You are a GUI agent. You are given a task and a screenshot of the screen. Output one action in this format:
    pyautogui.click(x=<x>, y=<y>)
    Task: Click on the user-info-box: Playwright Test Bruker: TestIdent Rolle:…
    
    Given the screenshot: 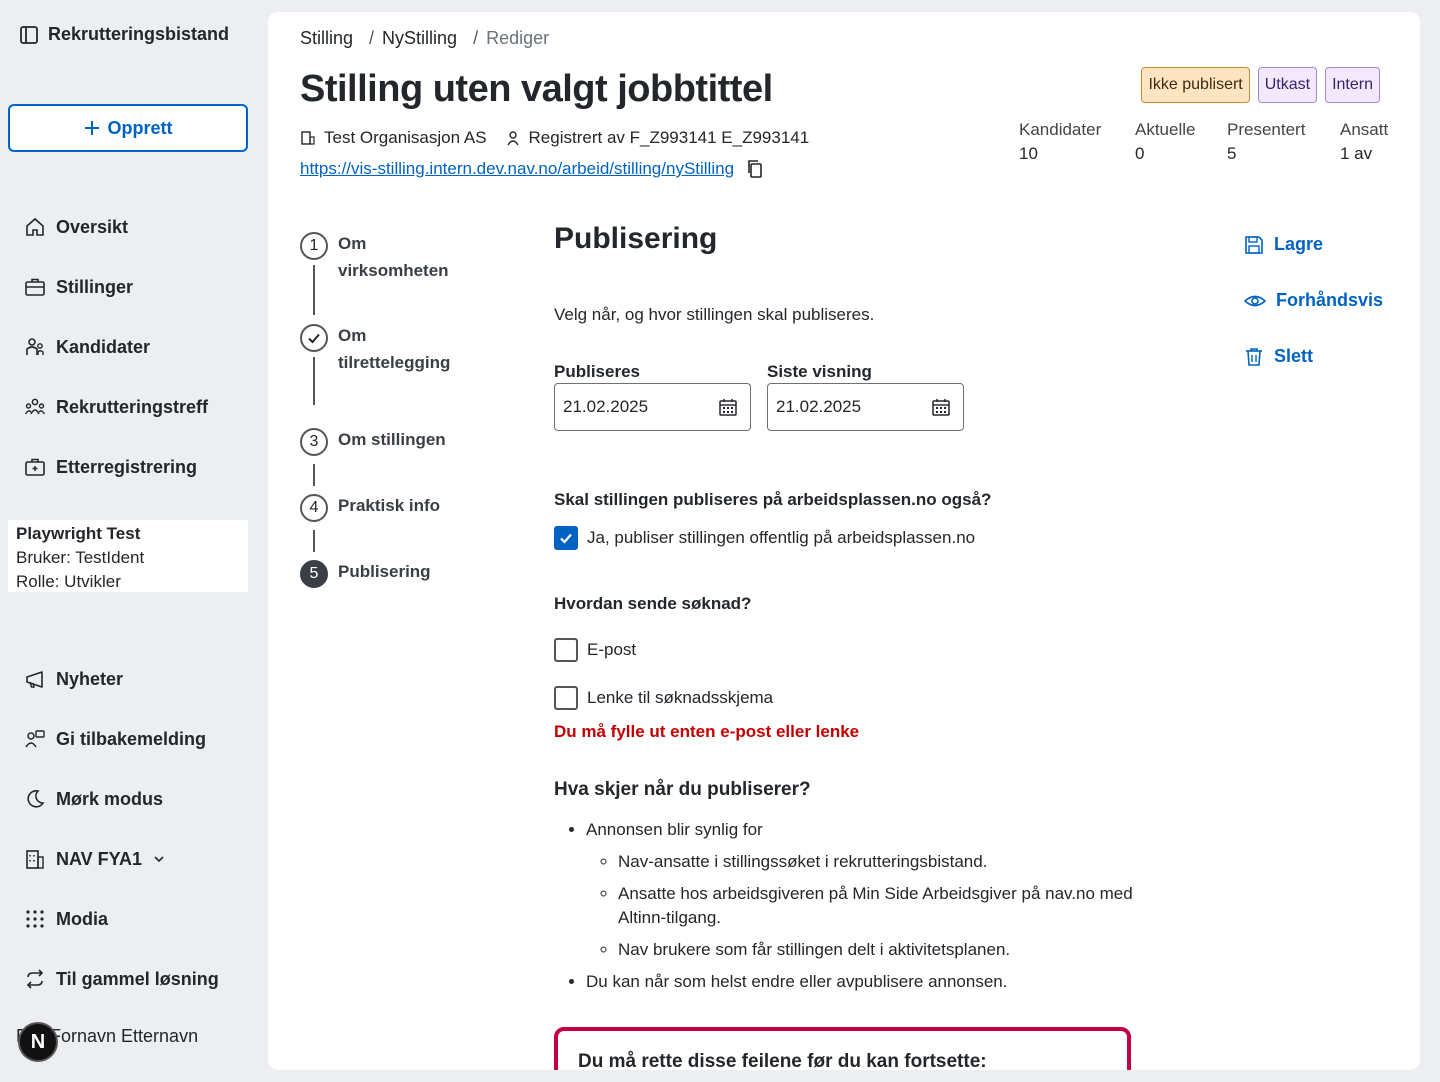 What is the action you would take?
    pyautogui.click(x=128, y=556)
    